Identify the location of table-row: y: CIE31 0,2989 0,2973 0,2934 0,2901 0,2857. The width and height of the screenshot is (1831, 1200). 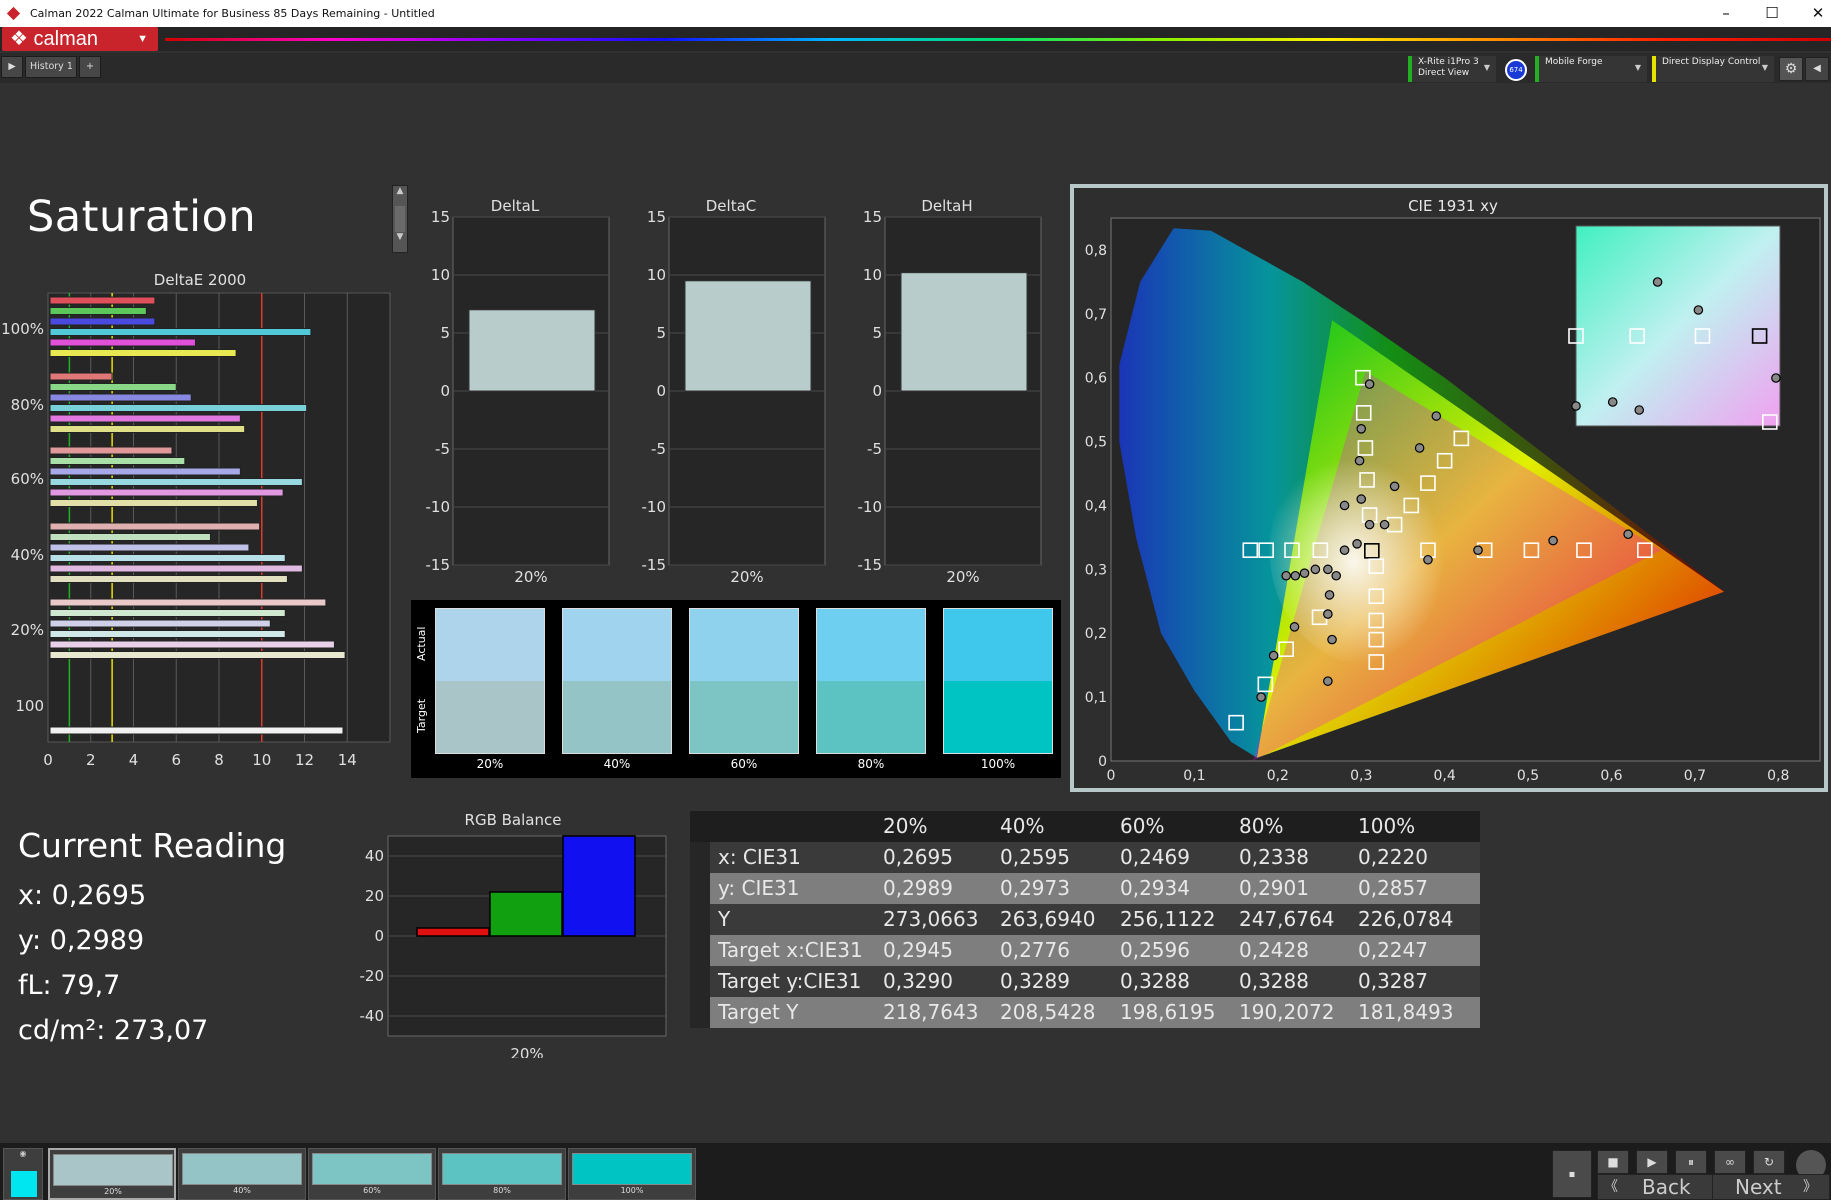
(1085, 888).